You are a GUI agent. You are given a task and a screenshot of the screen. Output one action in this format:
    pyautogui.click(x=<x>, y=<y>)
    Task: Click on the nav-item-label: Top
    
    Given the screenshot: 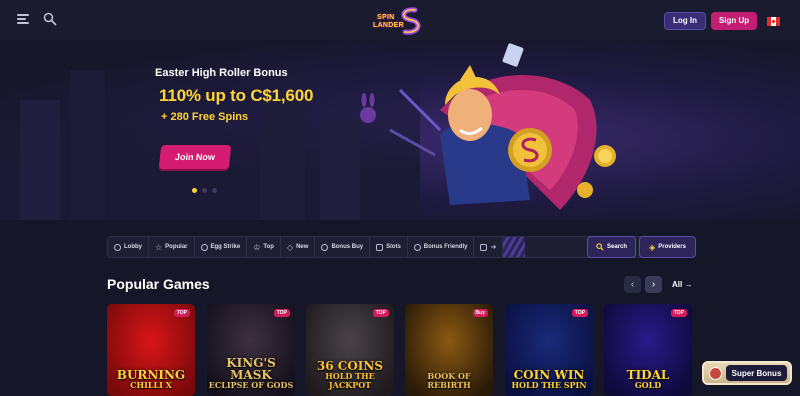 What is the action you would take?
    pyautogui.click(x=268, y=247)
    